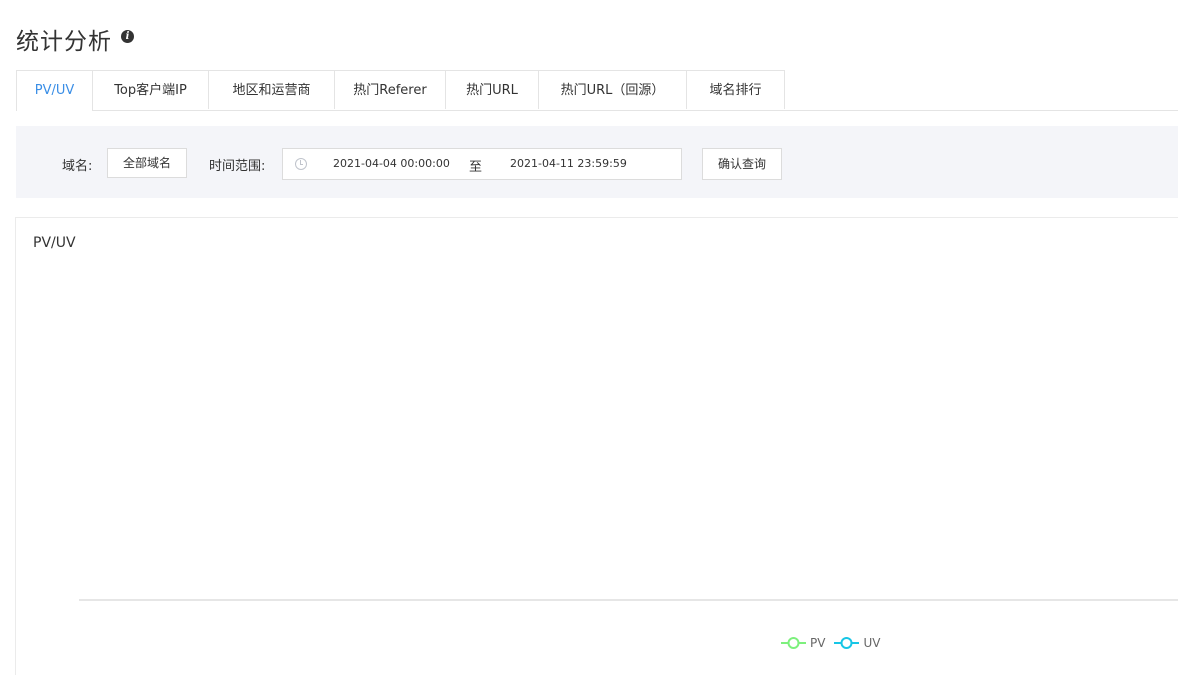  I want to click on tab-top-client-ip: Top客户端IP, so click(151, 89).